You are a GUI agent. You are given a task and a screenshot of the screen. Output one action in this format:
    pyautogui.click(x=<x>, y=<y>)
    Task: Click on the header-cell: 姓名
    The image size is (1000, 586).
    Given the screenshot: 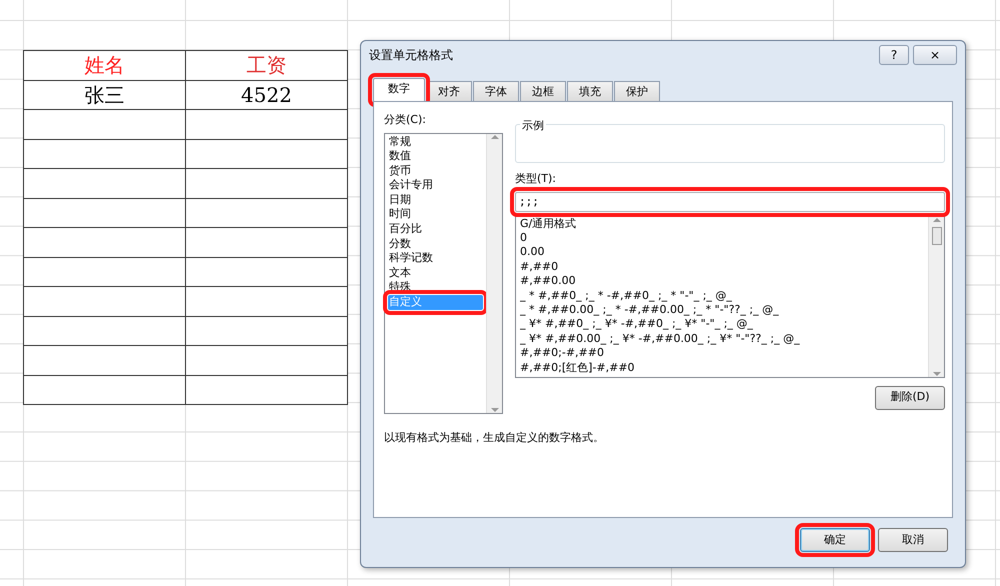 What is the action you would take?
    pyautogui.click(x=105, y=65)
    